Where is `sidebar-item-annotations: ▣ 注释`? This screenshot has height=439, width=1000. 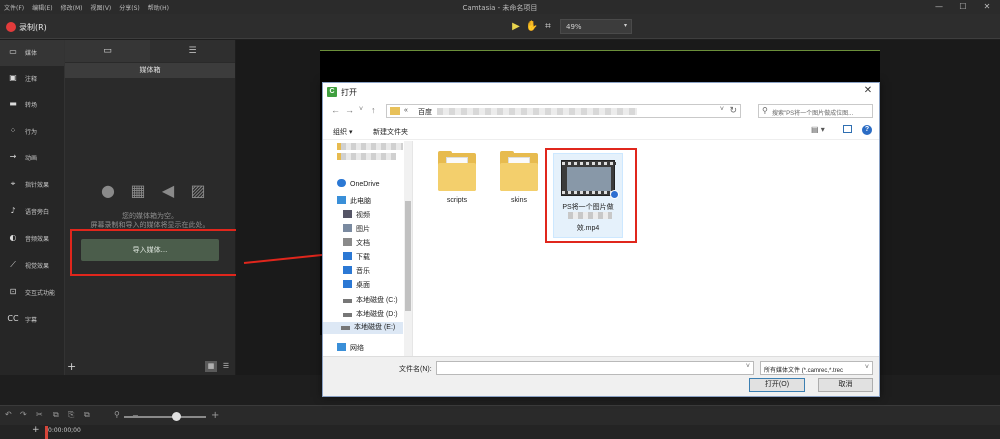 sidebar-item-annotations: ▣ 注释 is located at coordinates (32, 79).